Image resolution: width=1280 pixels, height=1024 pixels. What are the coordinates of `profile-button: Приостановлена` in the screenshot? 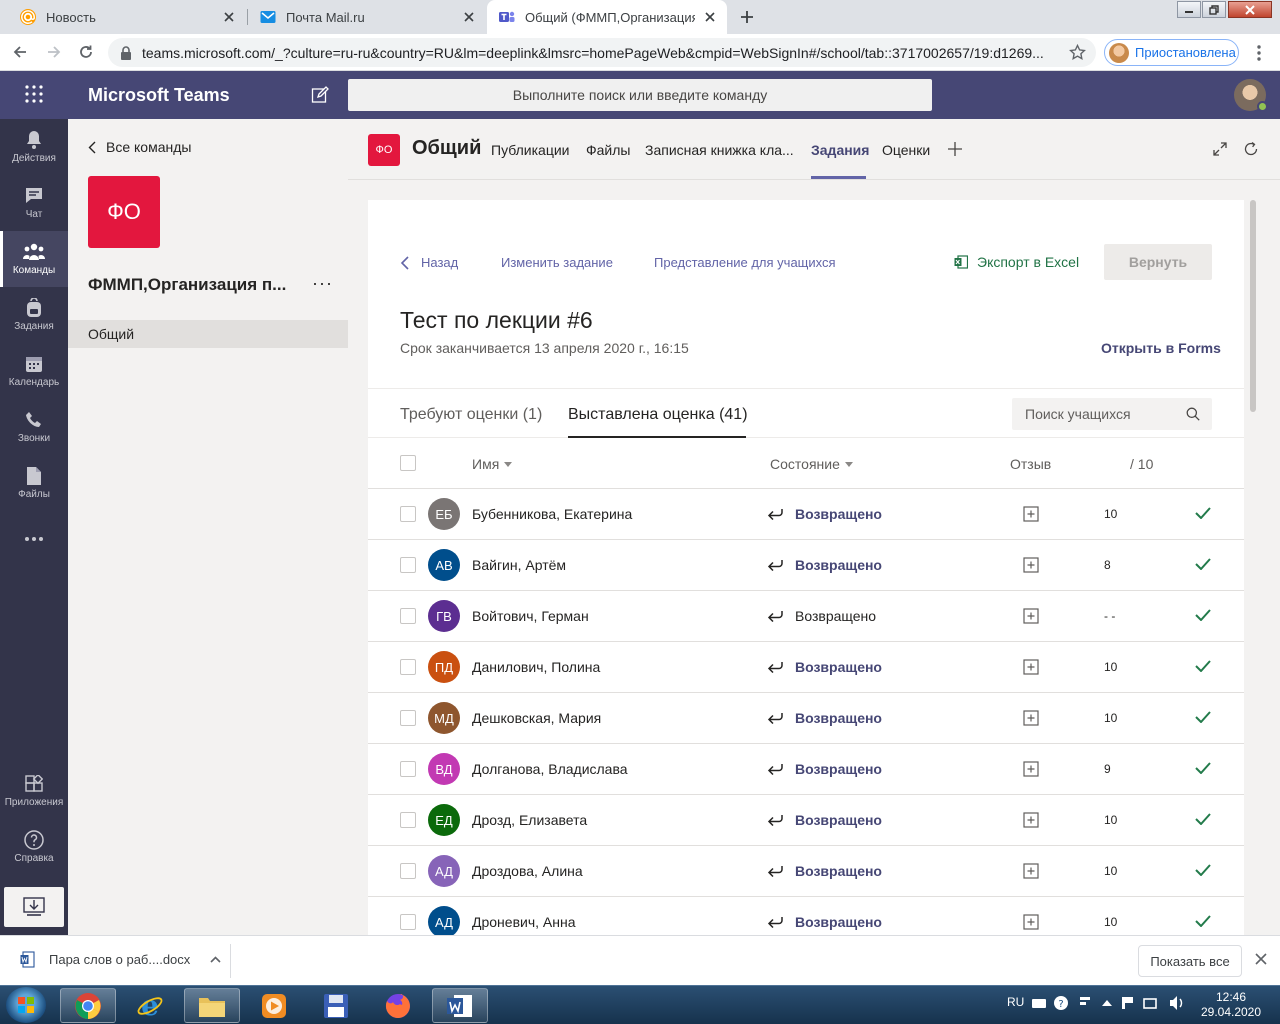 It's located at (1171, 52).